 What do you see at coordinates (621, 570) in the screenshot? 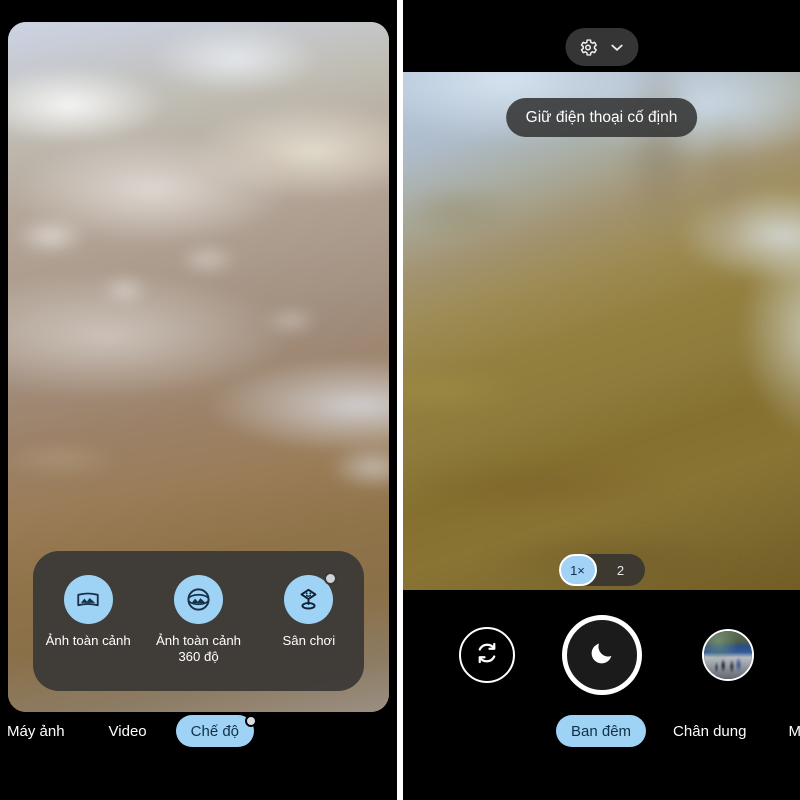
I see `zoom-option-2x: 2` at bounding box center [621, 570].